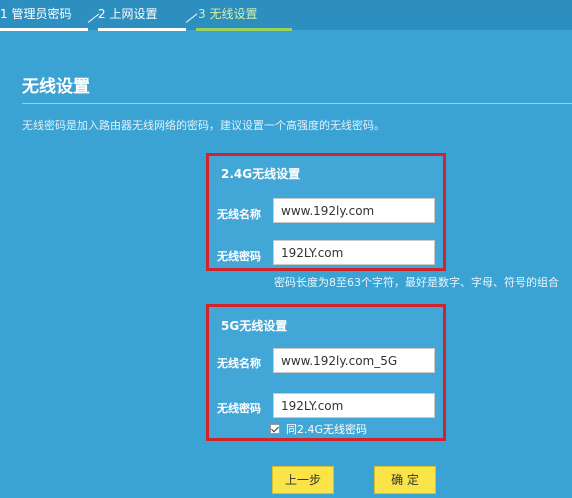  What do you see at coordinates (35, 15) in the screenshot?
I see `step-admin-password: 1 管理员密码` at bounding box center [35, 15].